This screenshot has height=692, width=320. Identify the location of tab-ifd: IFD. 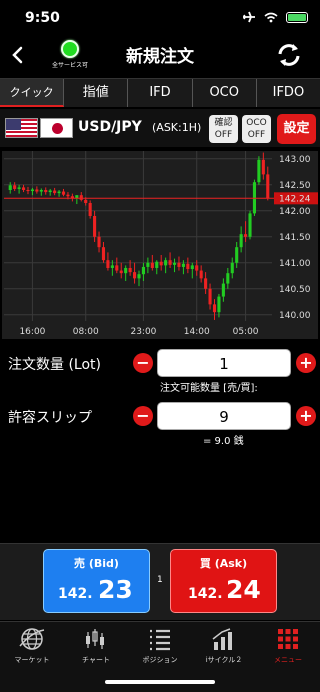
(160, 93).